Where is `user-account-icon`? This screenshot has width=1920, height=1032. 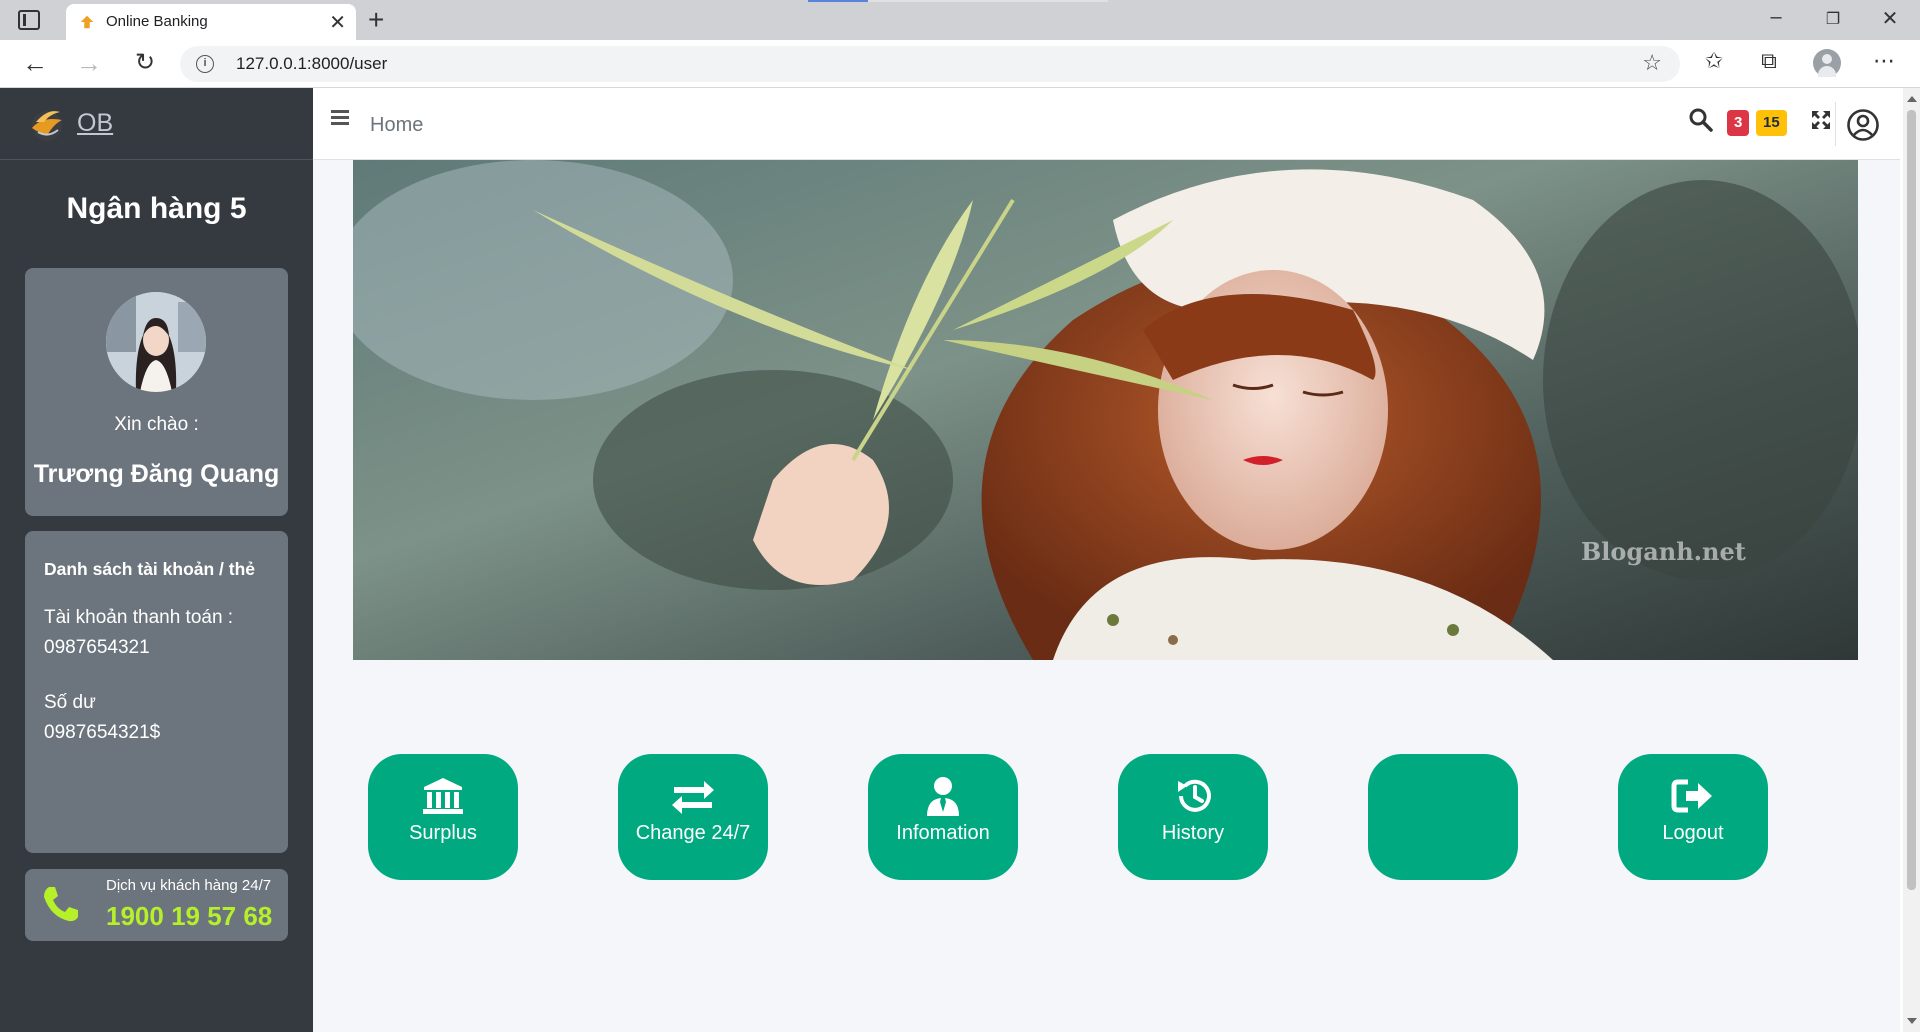
user-account-icon is located at coordinates (1863, 125).